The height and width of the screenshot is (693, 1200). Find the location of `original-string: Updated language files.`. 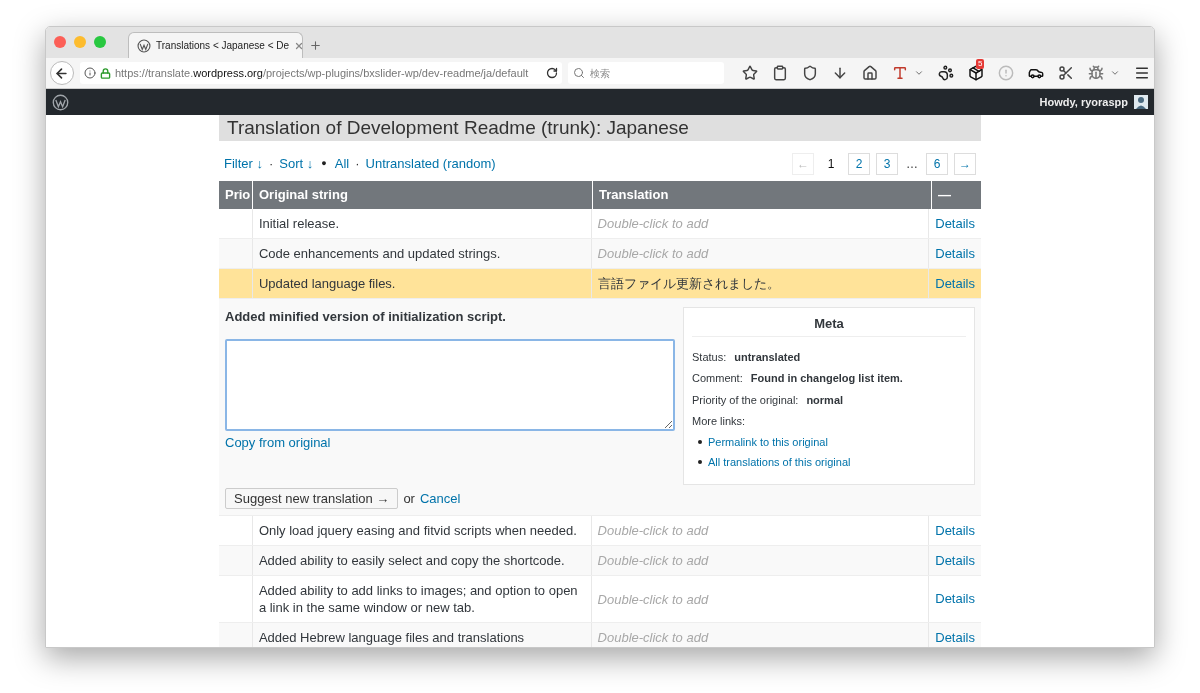

original-string: Updated language files. is located at coordinates (327, 283).